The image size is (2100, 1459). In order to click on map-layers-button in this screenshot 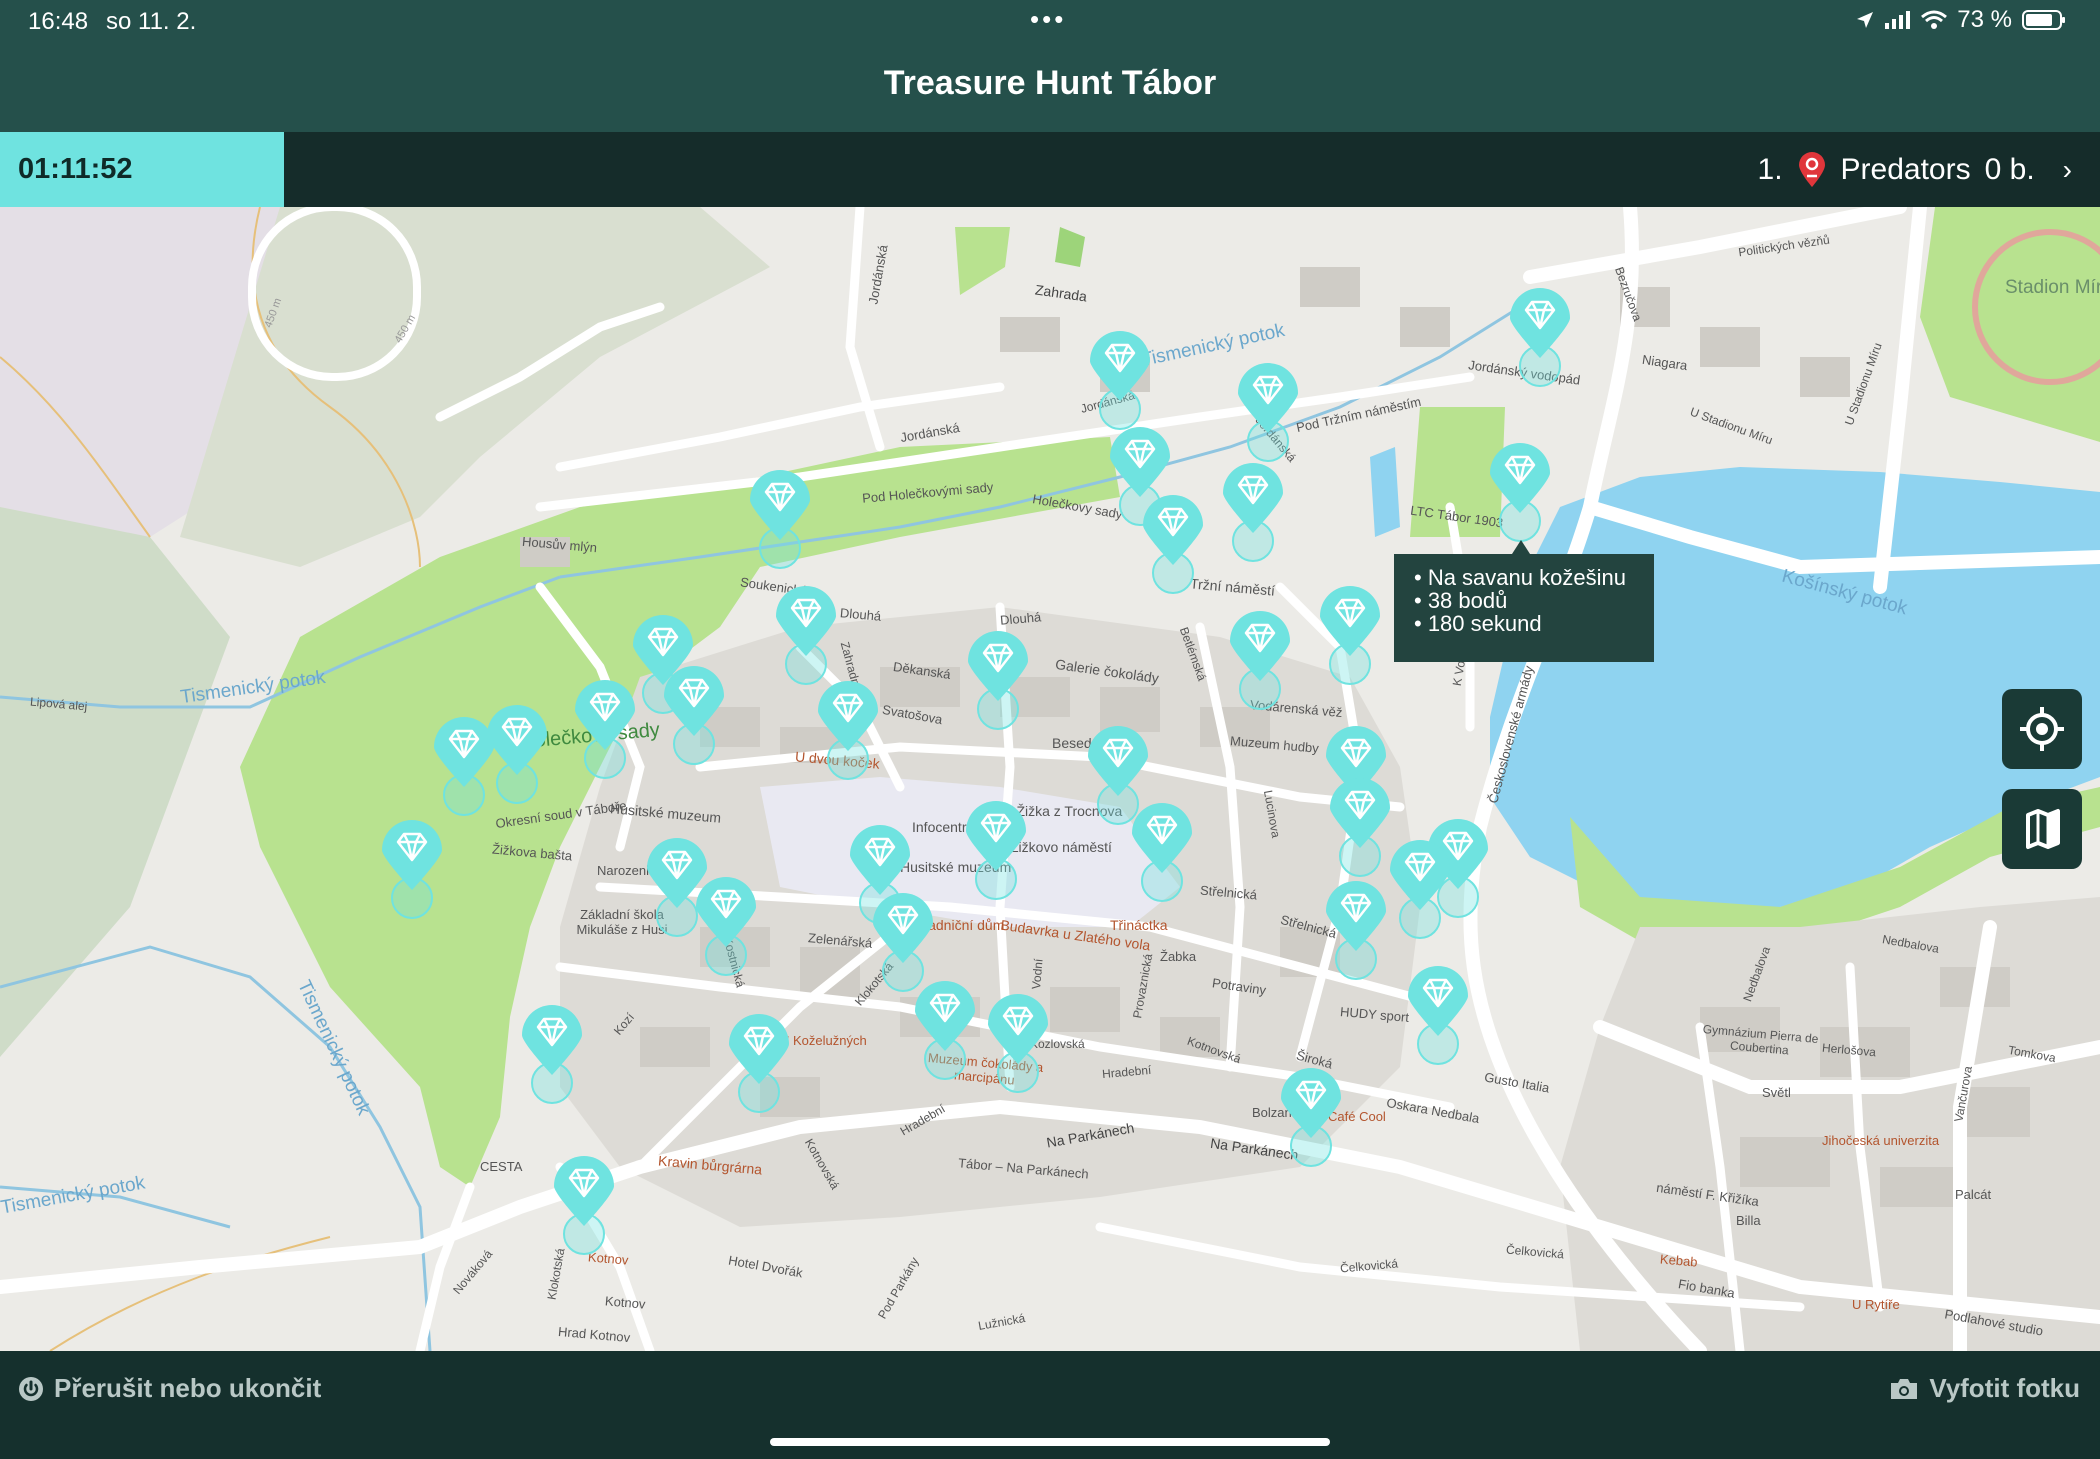, I will do `click(2042, 829)`.